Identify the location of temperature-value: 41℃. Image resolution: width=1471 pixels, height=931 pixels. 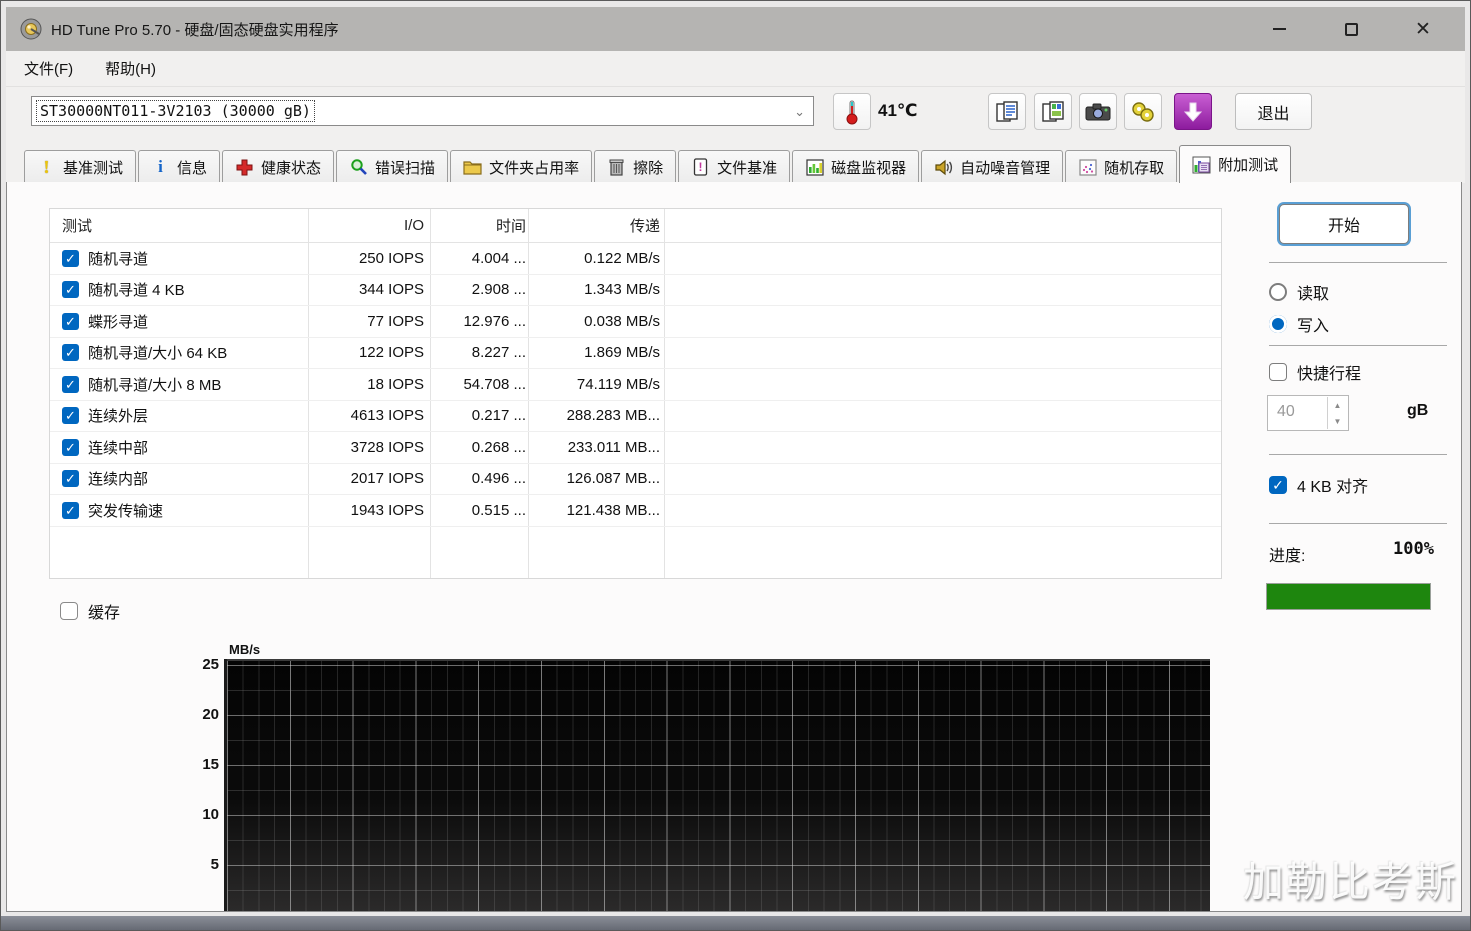
(898, 110).